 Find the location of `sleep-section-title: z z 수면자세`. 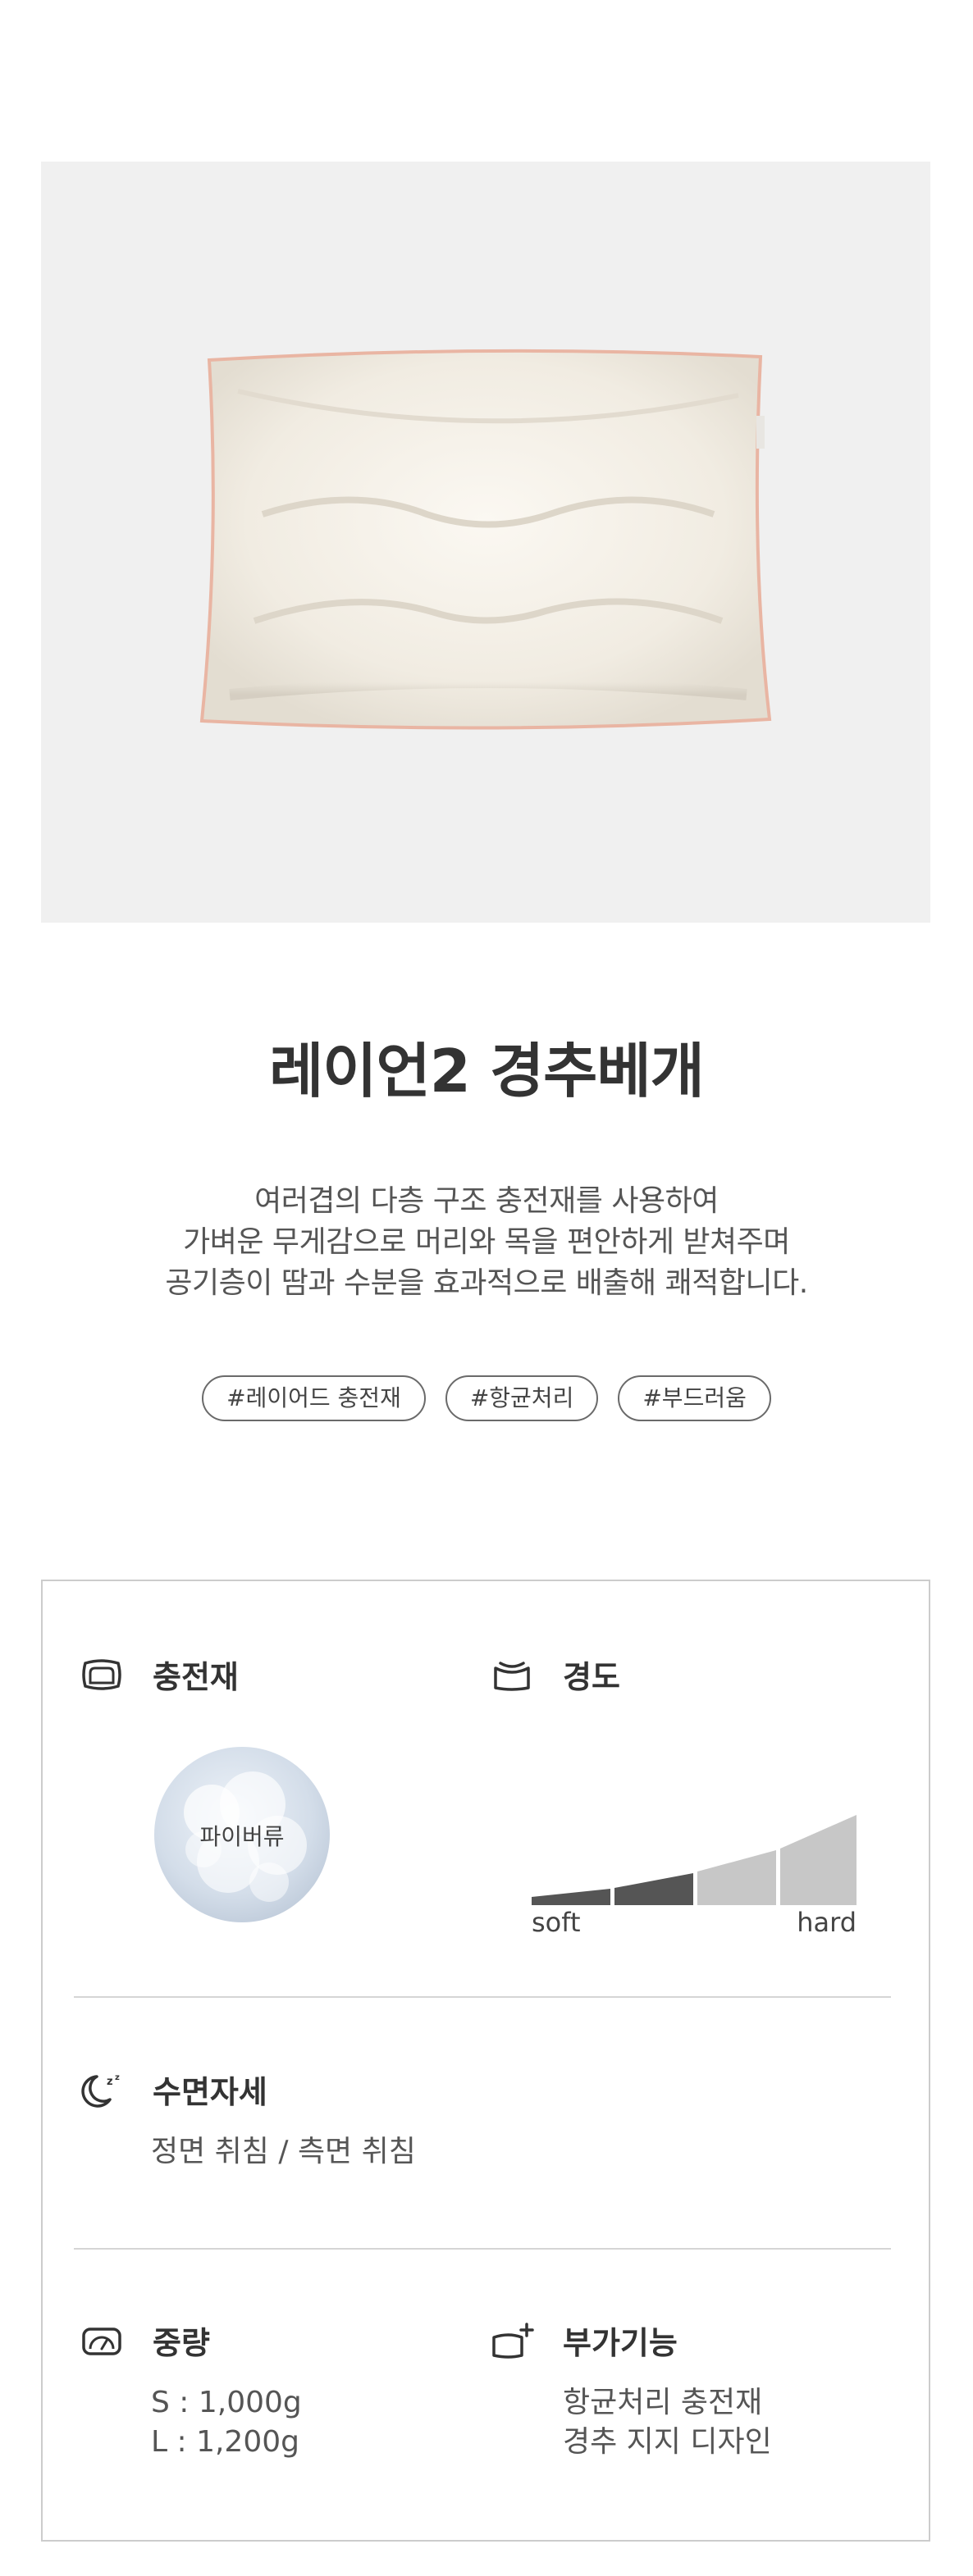

sleep-section-title: z z 수면자세 is located at coordinates (173, 2089).